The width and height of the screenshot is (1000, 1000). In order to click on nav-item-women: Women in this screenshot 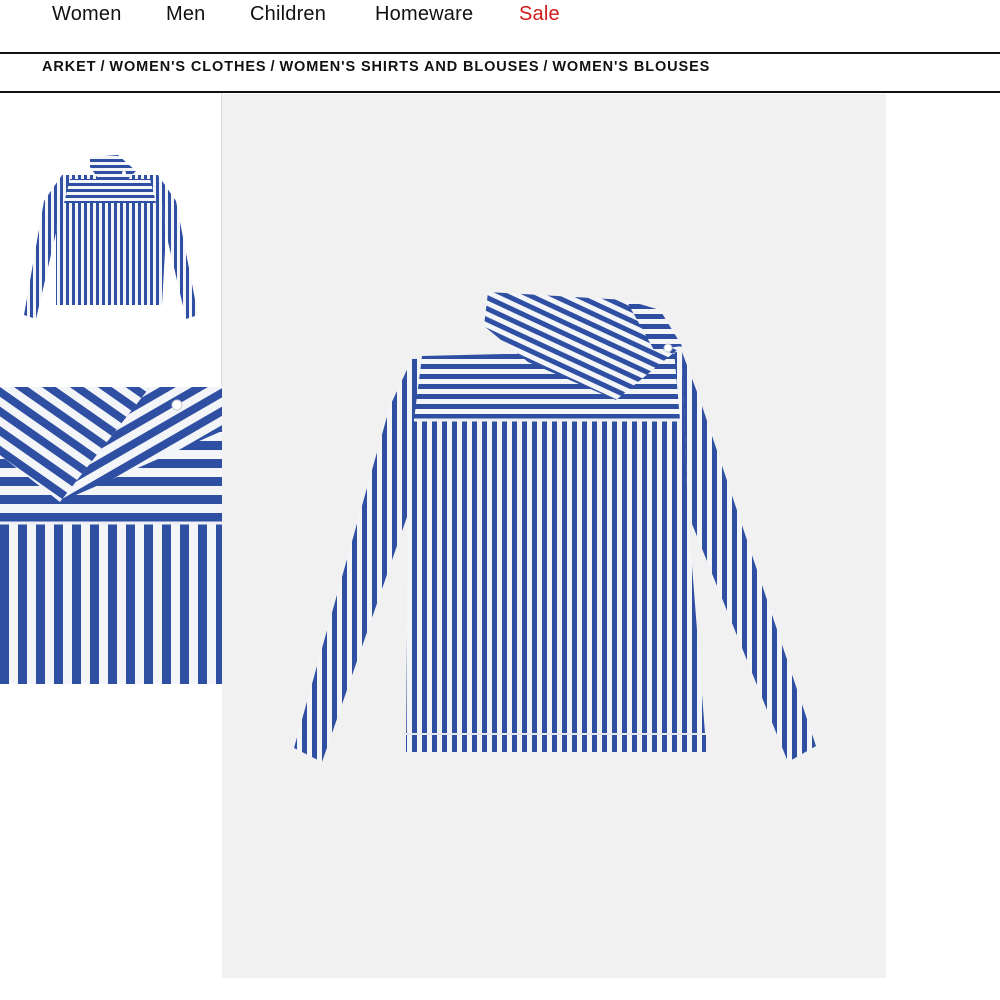, I will do `click(87, 14)`.